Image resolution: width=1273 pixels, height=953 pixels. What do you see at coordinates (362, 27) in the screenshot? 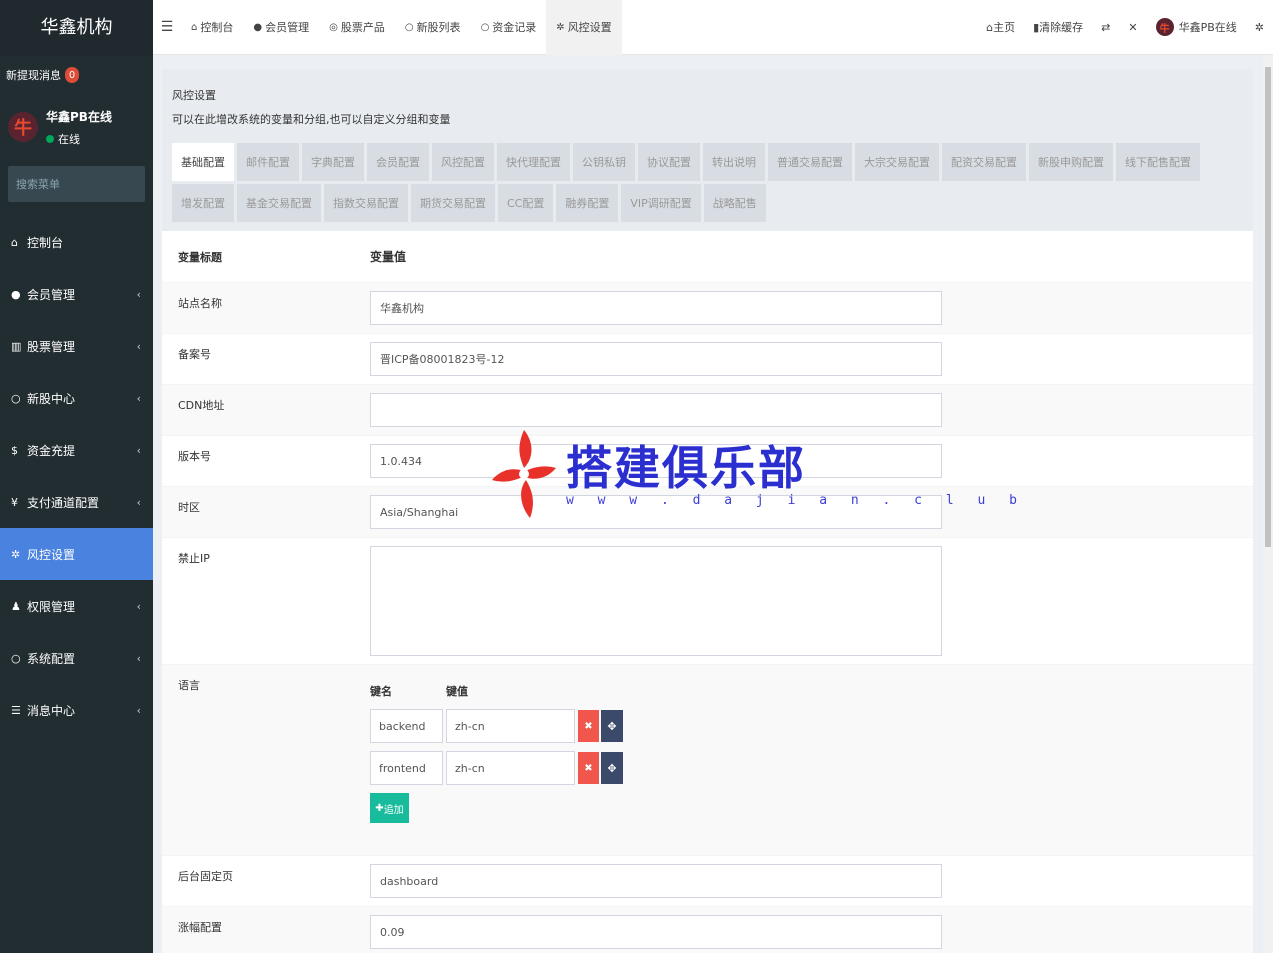
I see `tab-label: 股票产品` at bounding box center [362, 27].